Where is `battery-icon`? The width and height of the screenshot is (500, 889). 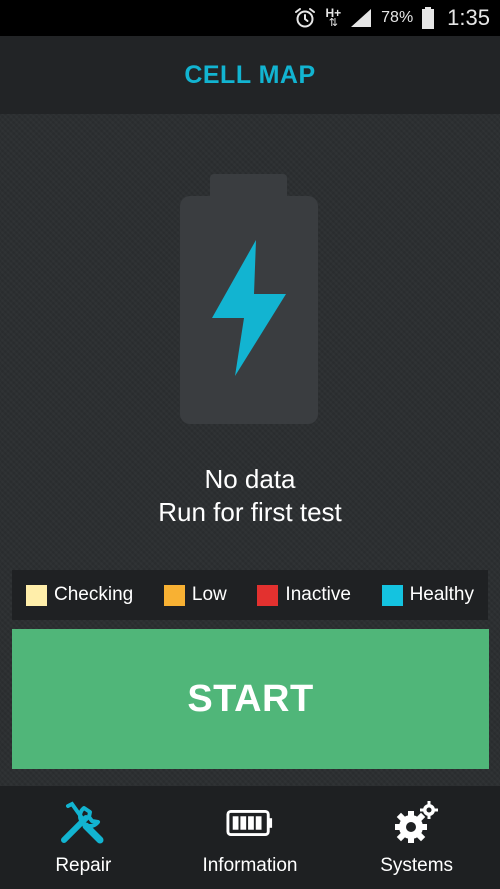 battery-icon is located at coordinates (428, 18).